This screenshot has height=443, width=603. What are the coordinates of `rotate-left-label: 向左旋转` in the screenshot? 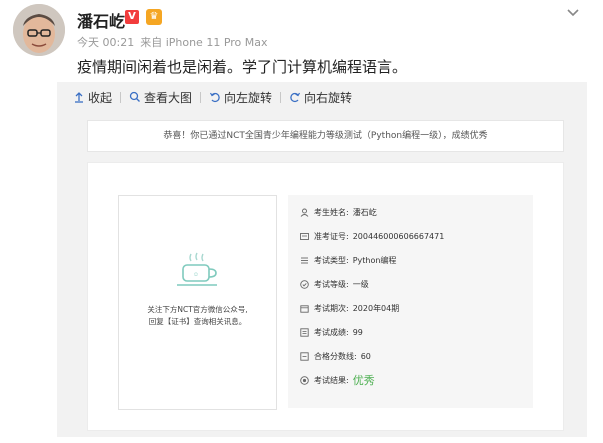 It's located at (248, 97).